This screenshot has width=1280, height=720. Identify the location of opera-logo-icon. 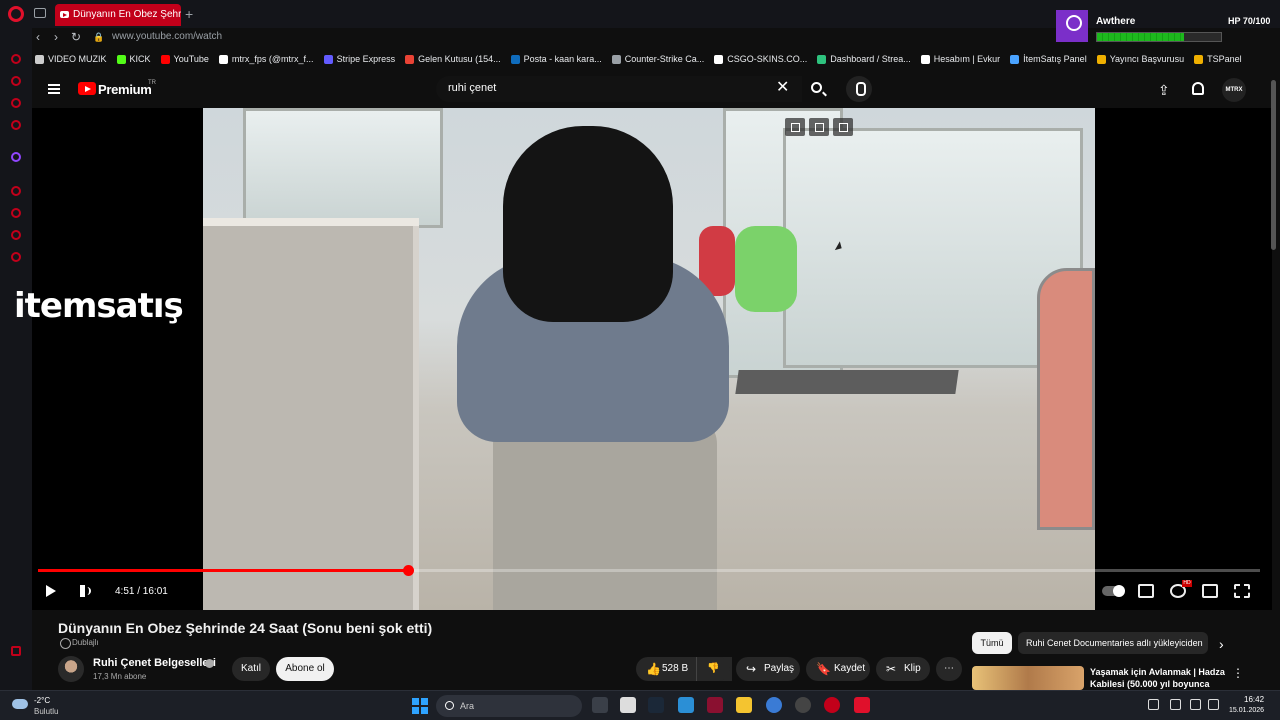
(16, 14).